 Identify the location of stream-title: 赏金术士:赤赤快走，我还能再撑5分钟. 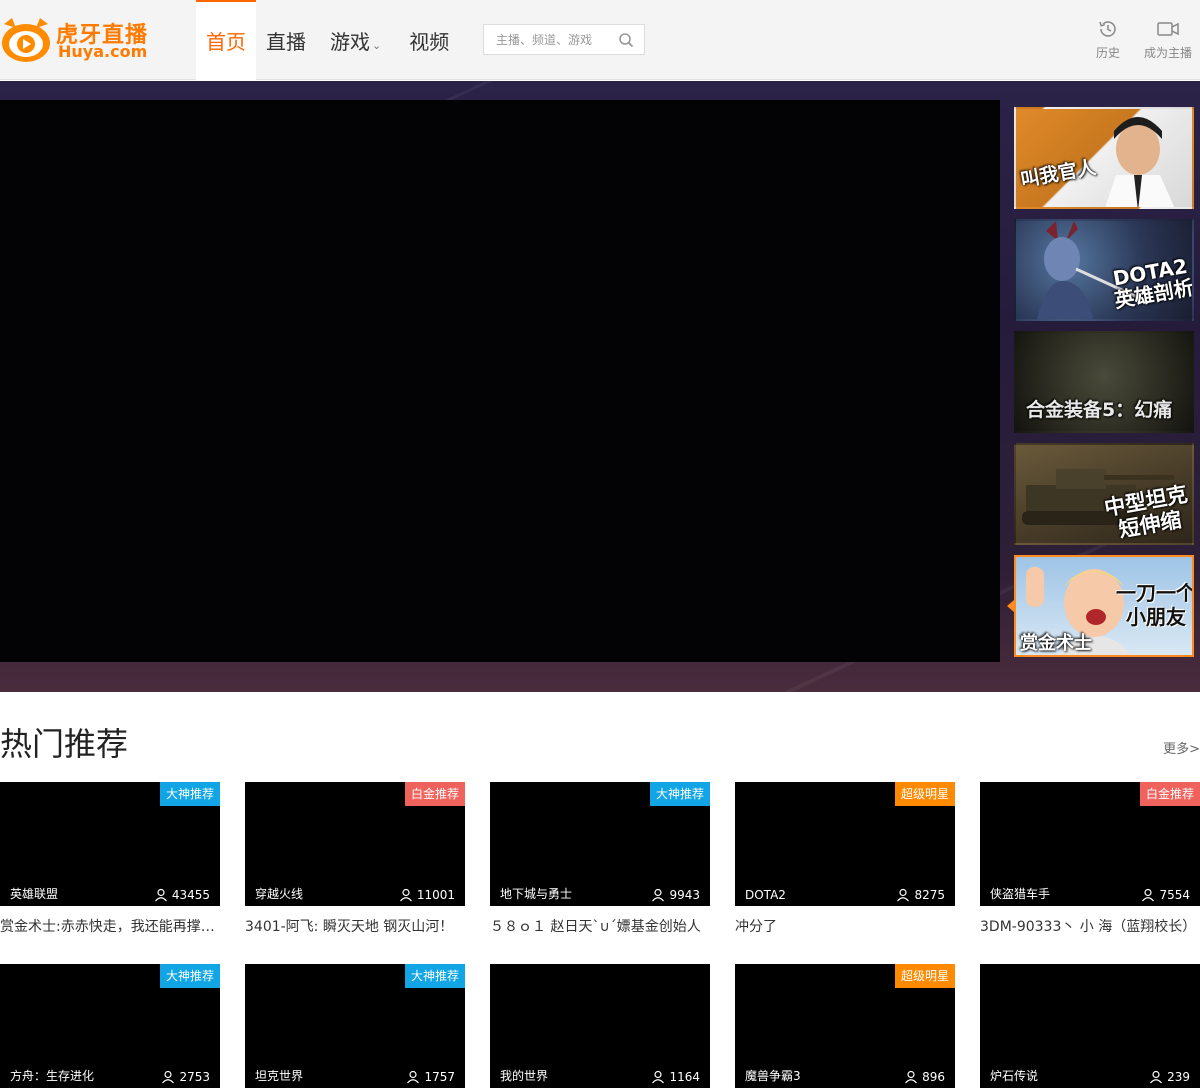
(110, 926).